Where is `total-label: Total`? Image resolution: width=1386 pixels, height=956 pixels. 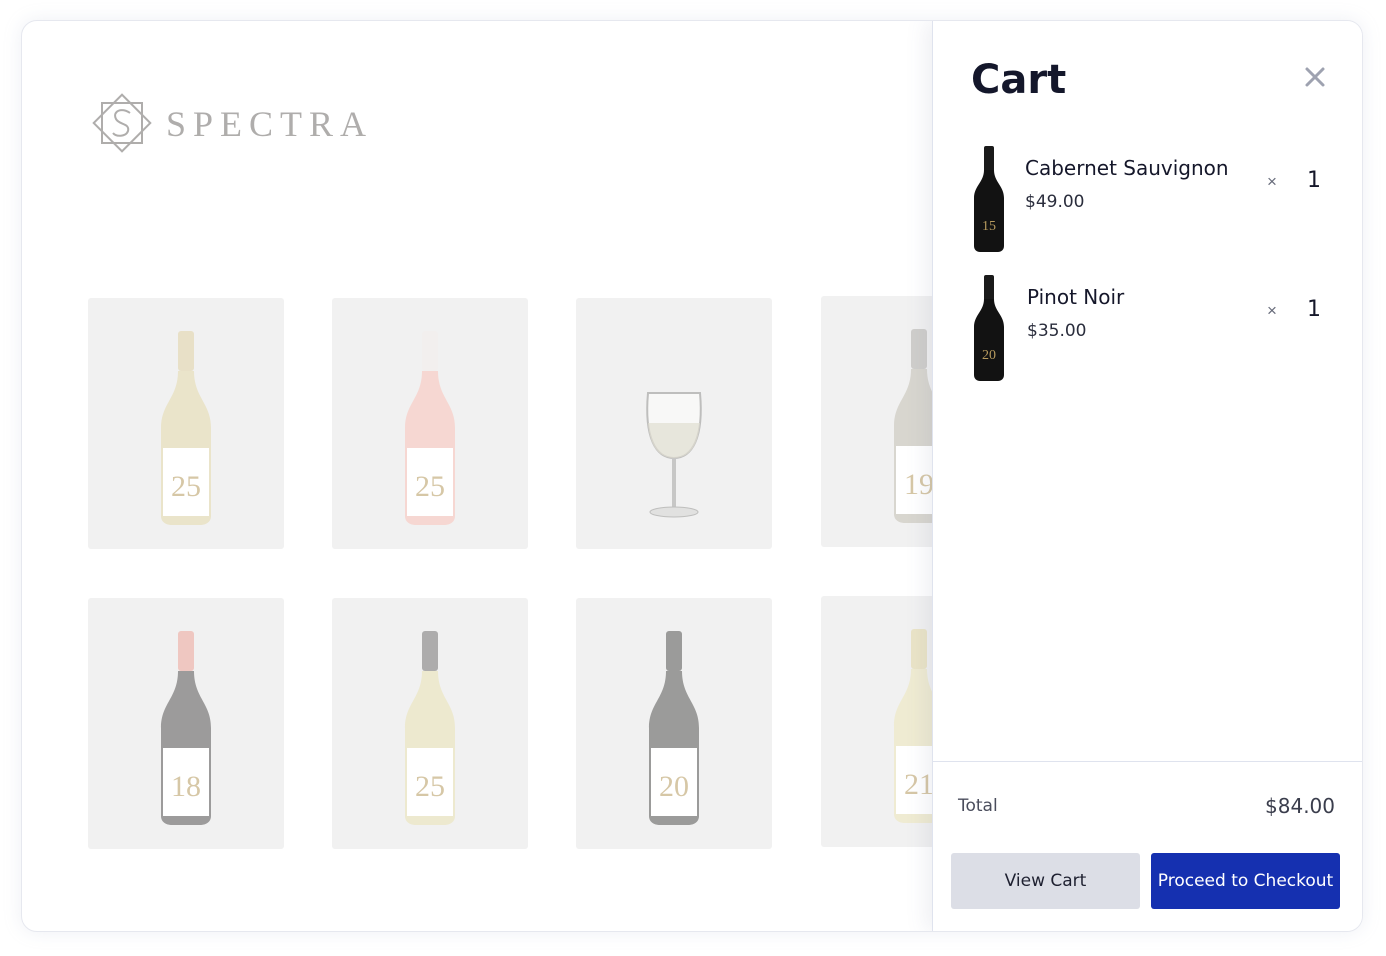 total-label: Total is located at coordinates (978, 806).